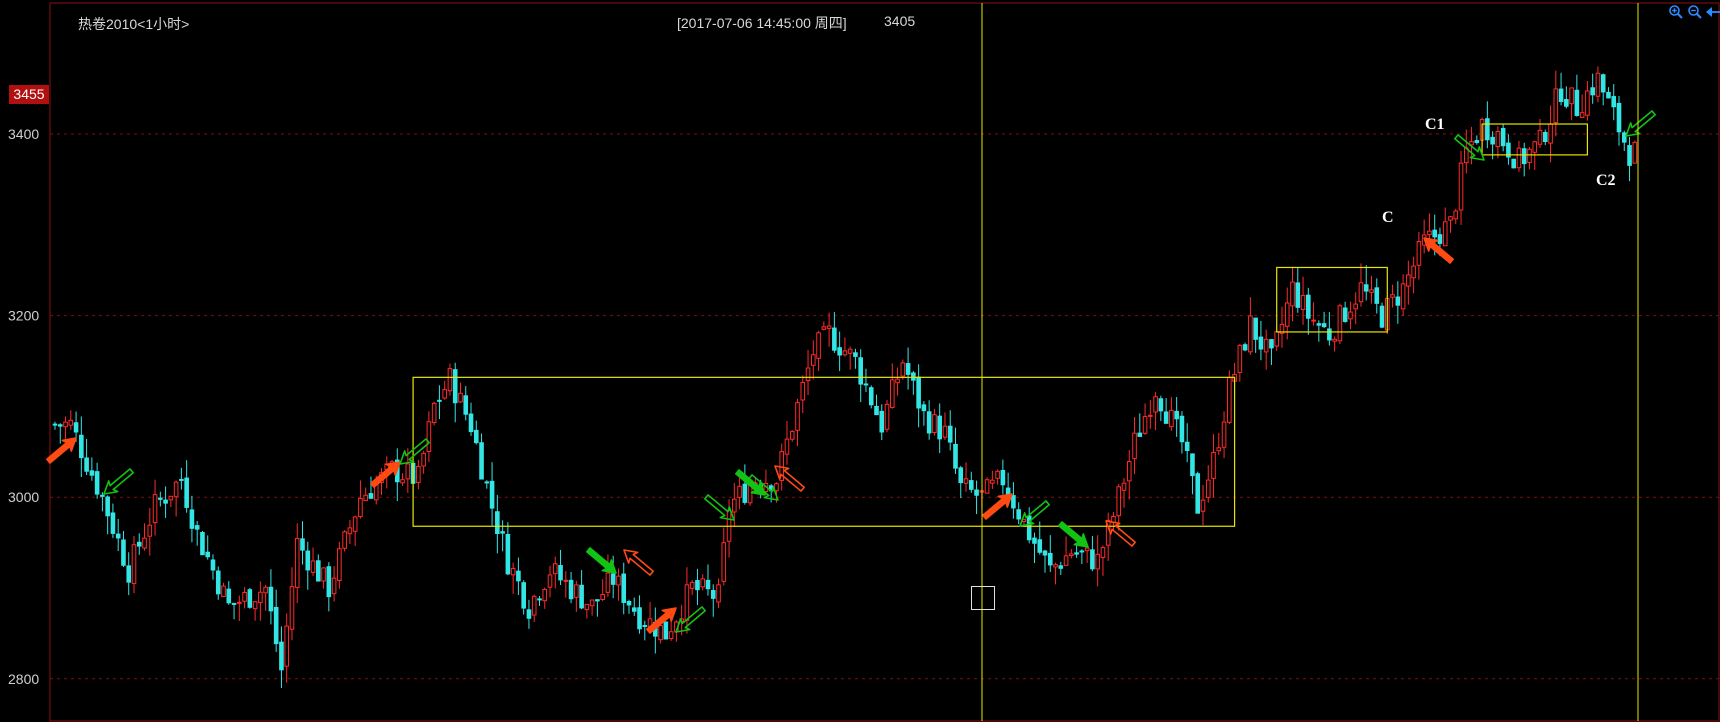 Image resolution: width=1720 pixels, height=722 pixels. What do you see at coordinates (1695, 13) in the screenshot?
I see `zoom-out-icon` at bounding box center [1695, 13].